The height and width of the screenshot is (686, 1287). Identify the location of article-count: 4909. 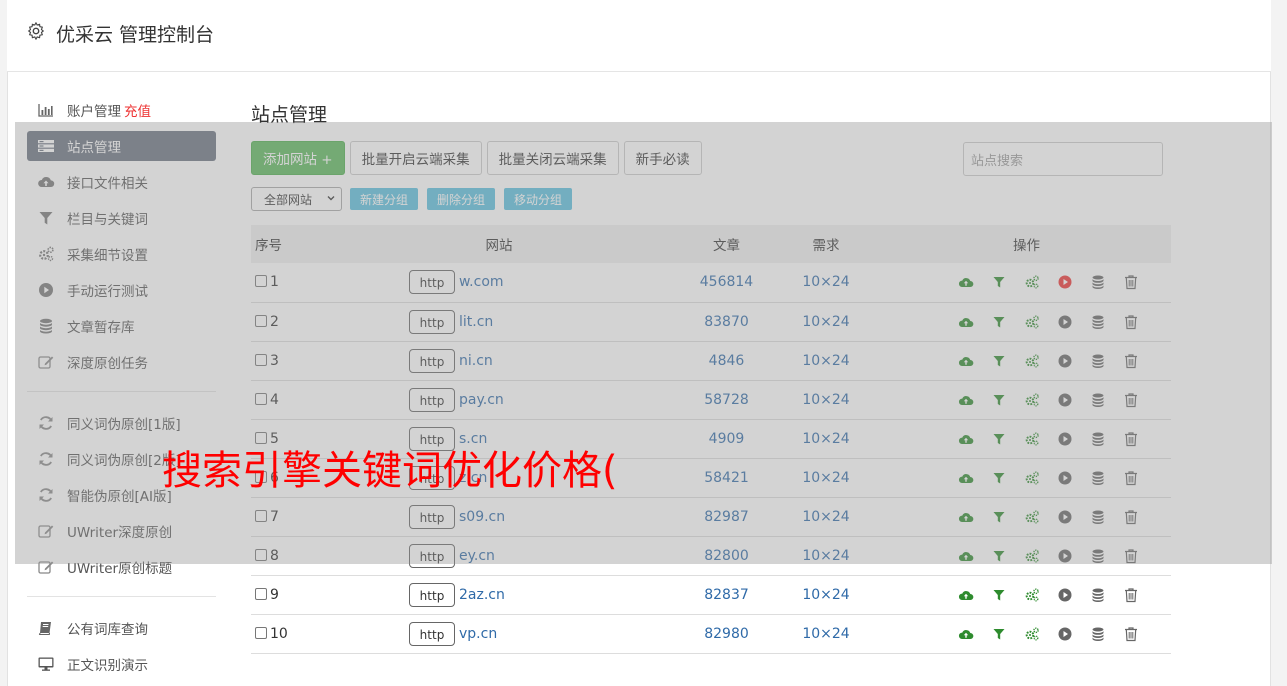
(726, 438).